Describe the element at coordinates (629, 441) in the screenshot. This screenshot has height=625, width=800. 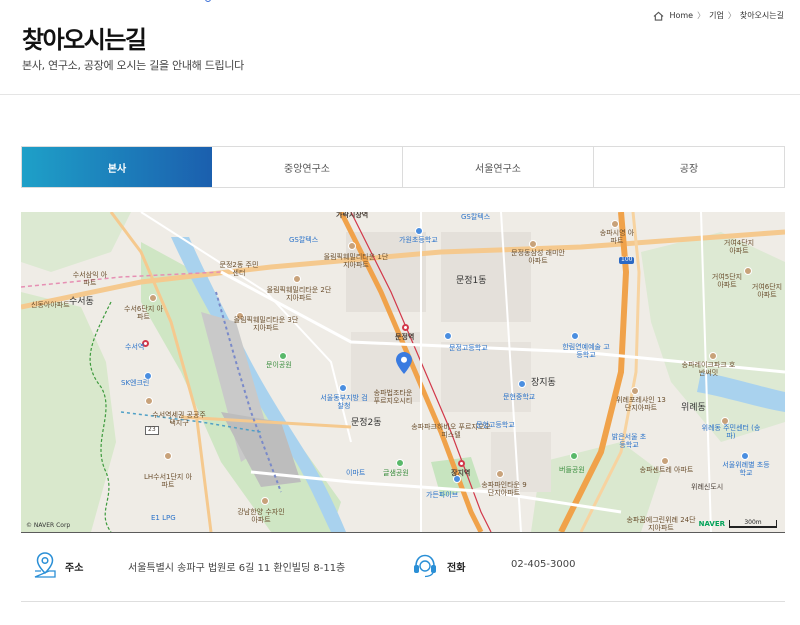
I see `map-label: 밝은서울 초등학교` at that location.